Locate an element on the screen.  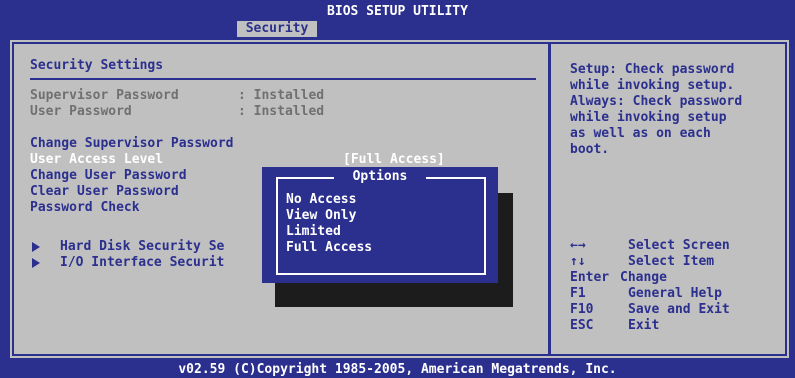
key-action: Select Item is located at coordinates (671, 261).